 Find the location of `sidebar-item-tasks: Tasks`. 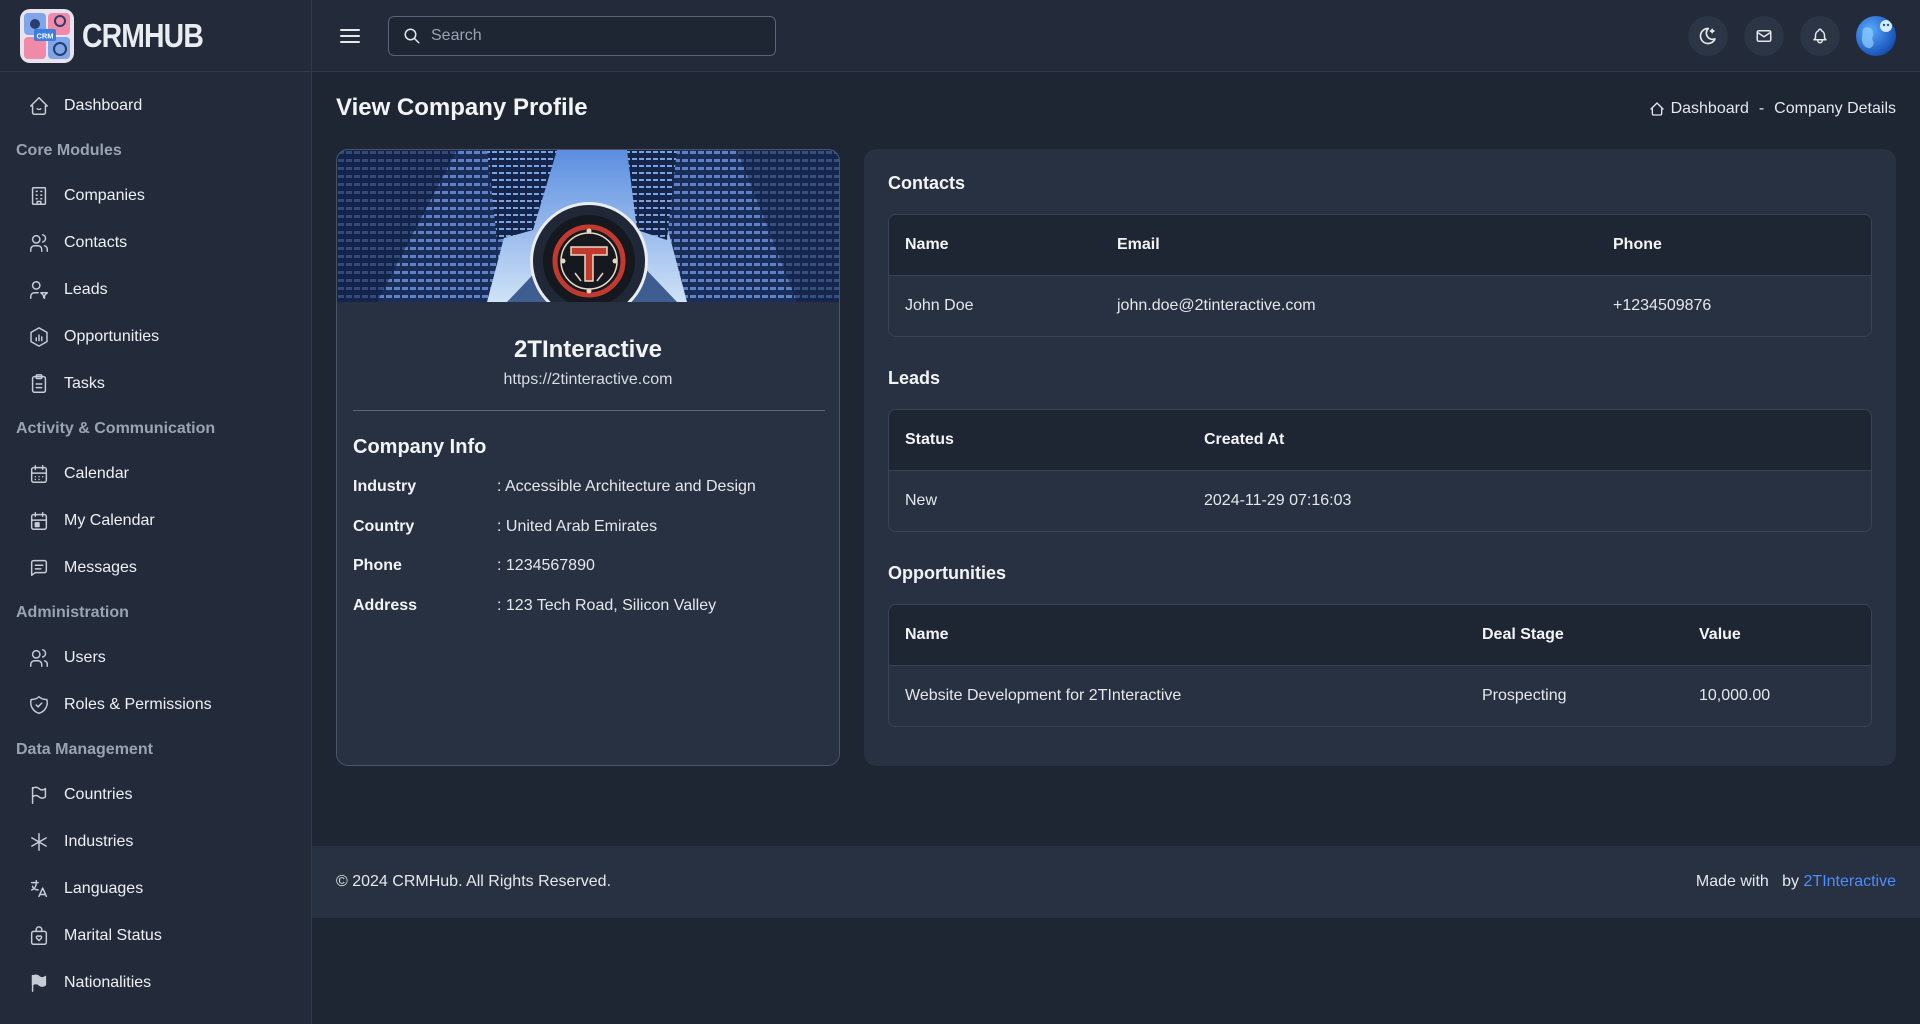

sidebar-item-tasks: Tasks is located at coordinates (155, 383).